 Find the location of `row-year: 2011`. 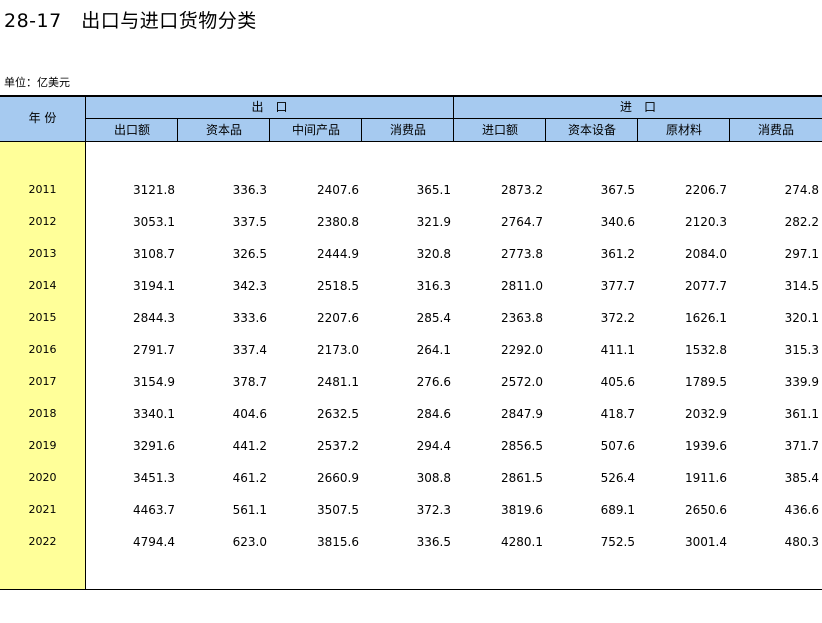

row-year: 2011 is located at coordinates (42, 189).